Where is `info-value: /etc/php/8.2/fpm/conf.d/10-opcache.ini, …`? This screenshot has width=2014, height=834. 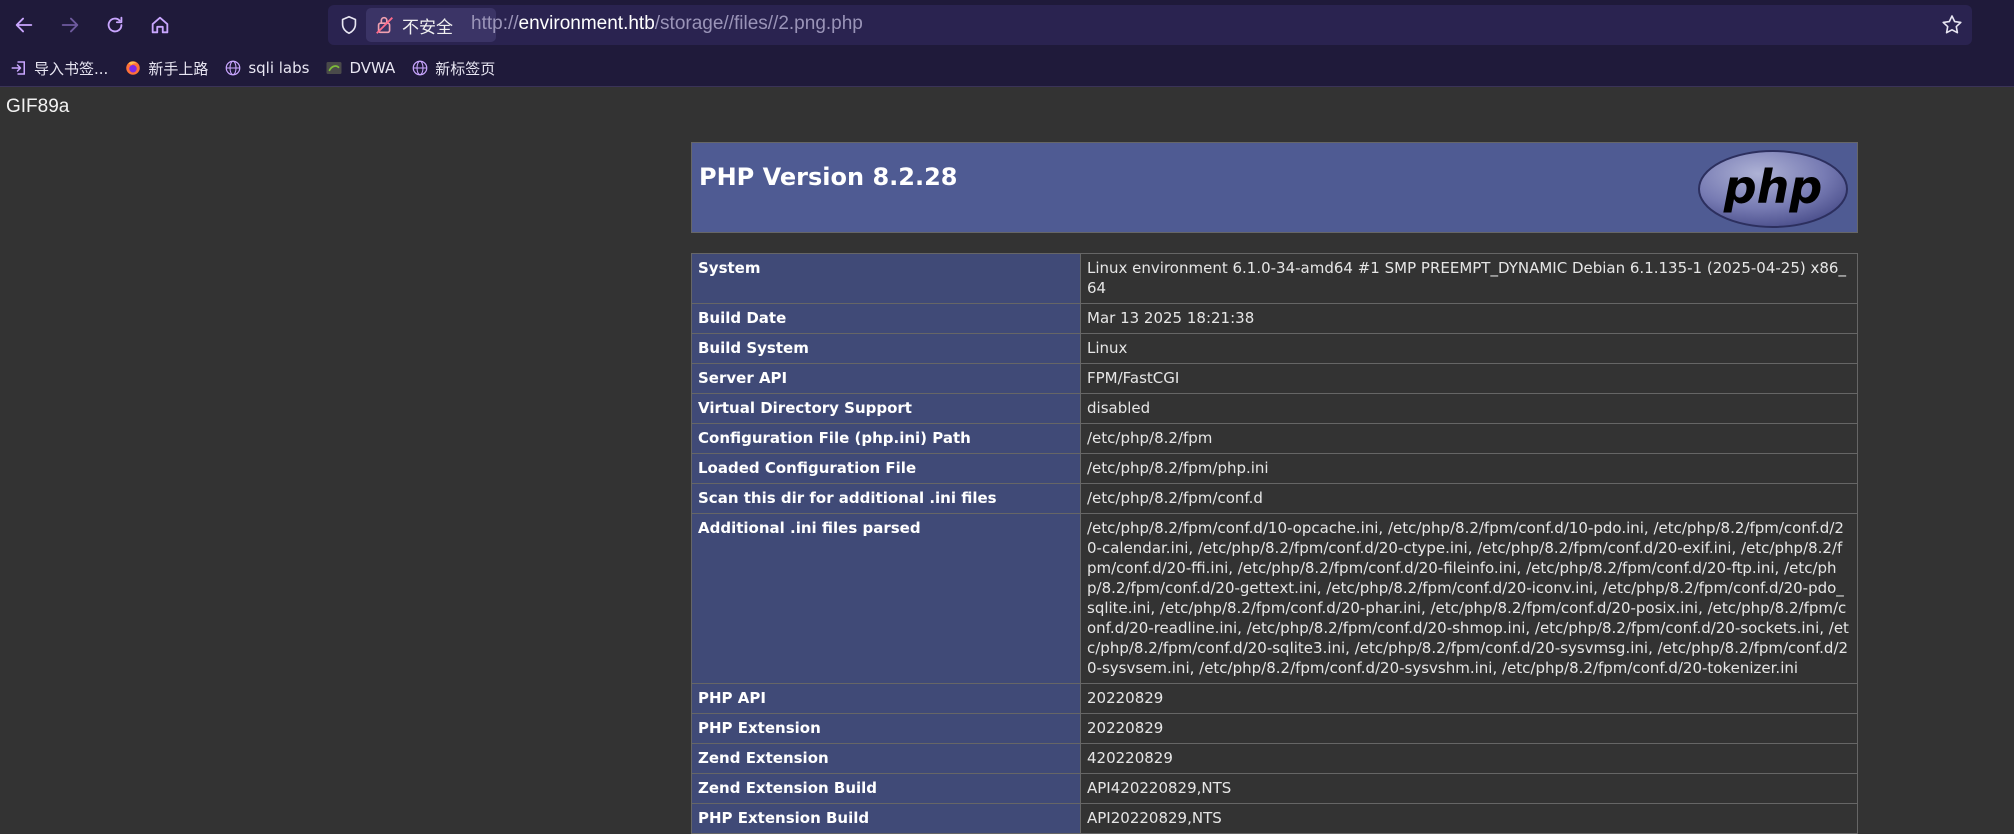
info-value: /etc/php/8.2/fpm/conf.d/10-opcache.ini, … is located at coordinates (1469, 598).